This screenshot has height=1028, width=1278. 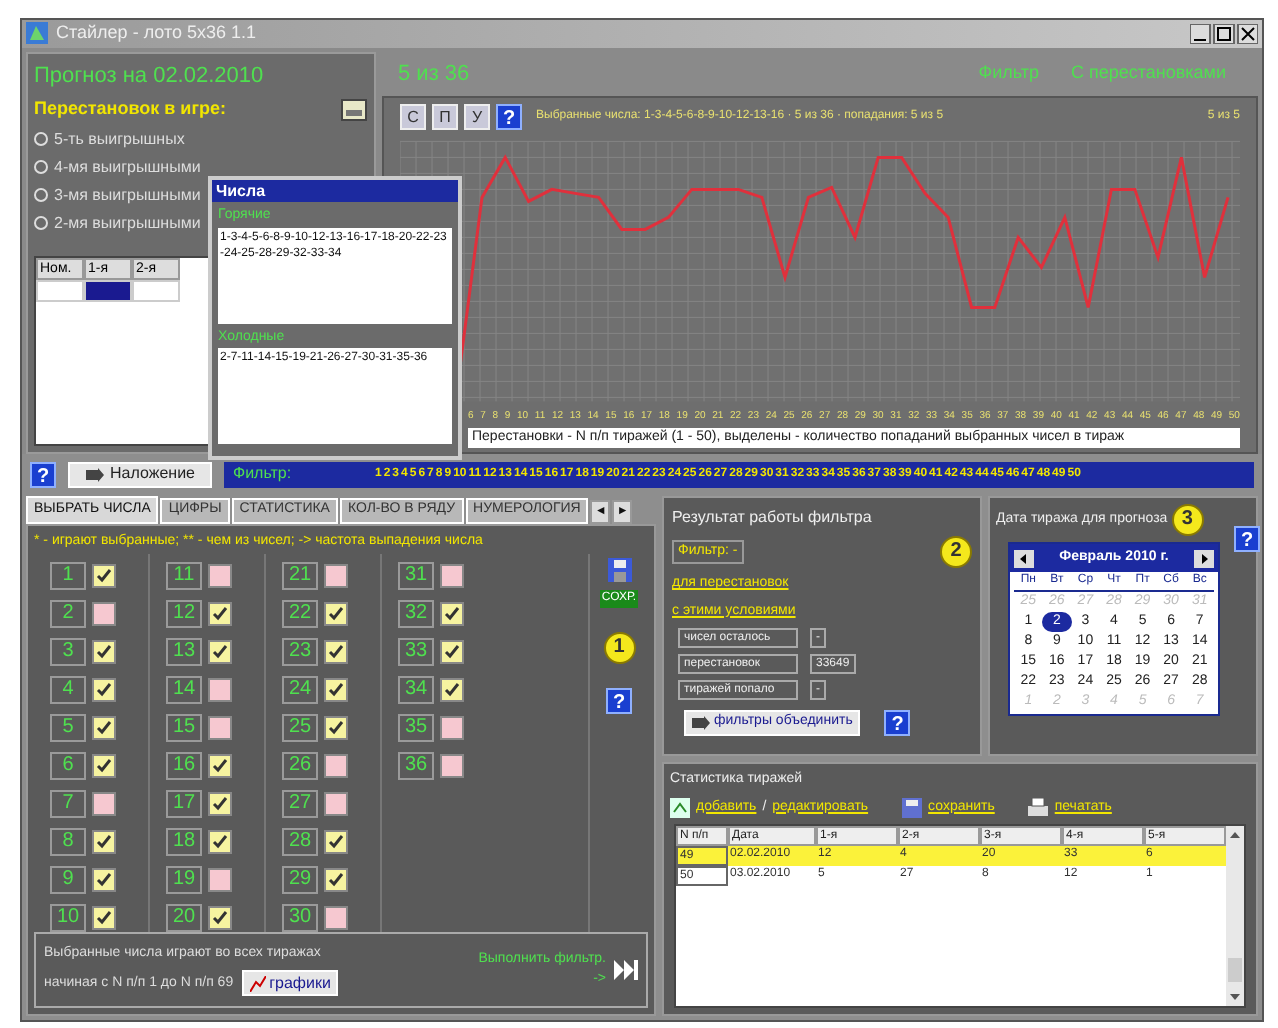 I want to click on window-controls-icon, so click(x=1224, y=33).